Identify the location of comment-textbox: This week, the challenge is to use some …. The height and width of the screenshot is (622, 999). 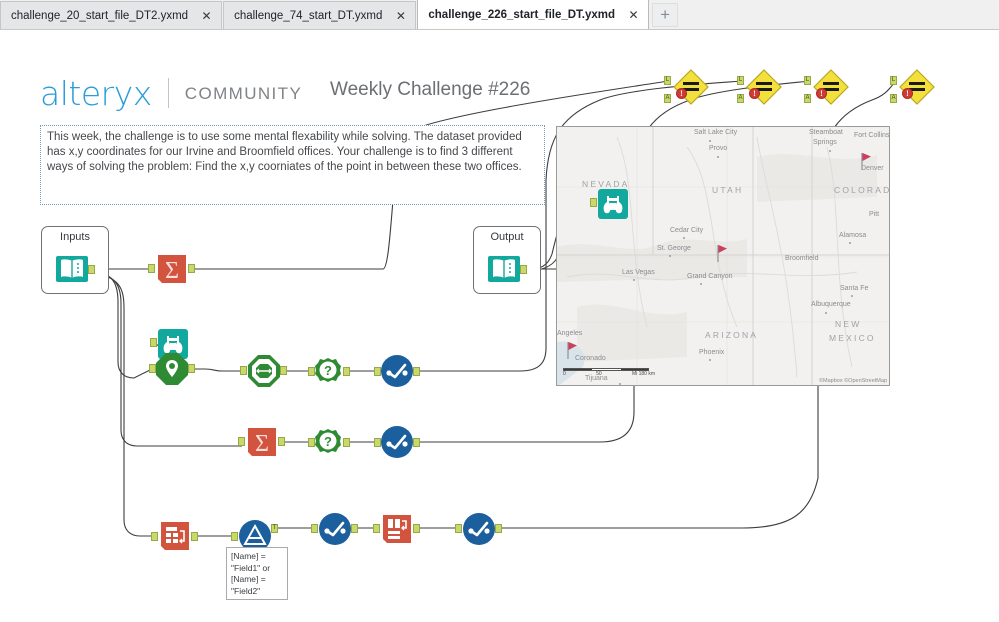
(292, 165).